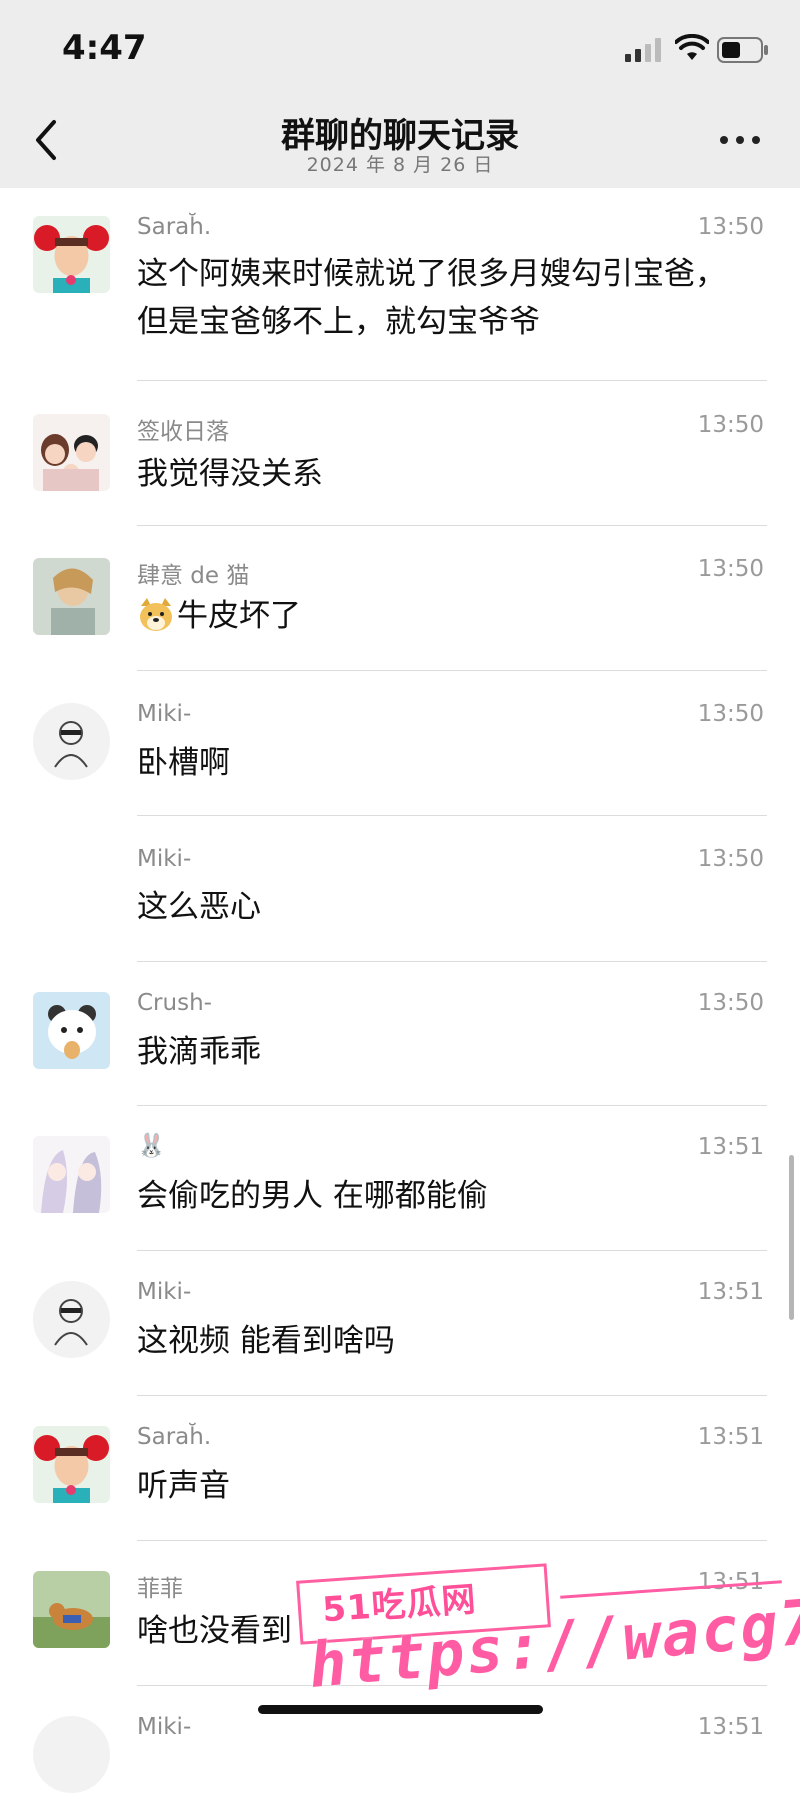 The width and height of the screenshot is (800, 1793). I want to click on chat-record-item: 肆意 de 猫 13:50 牛皮坏了, so click(400, 600).